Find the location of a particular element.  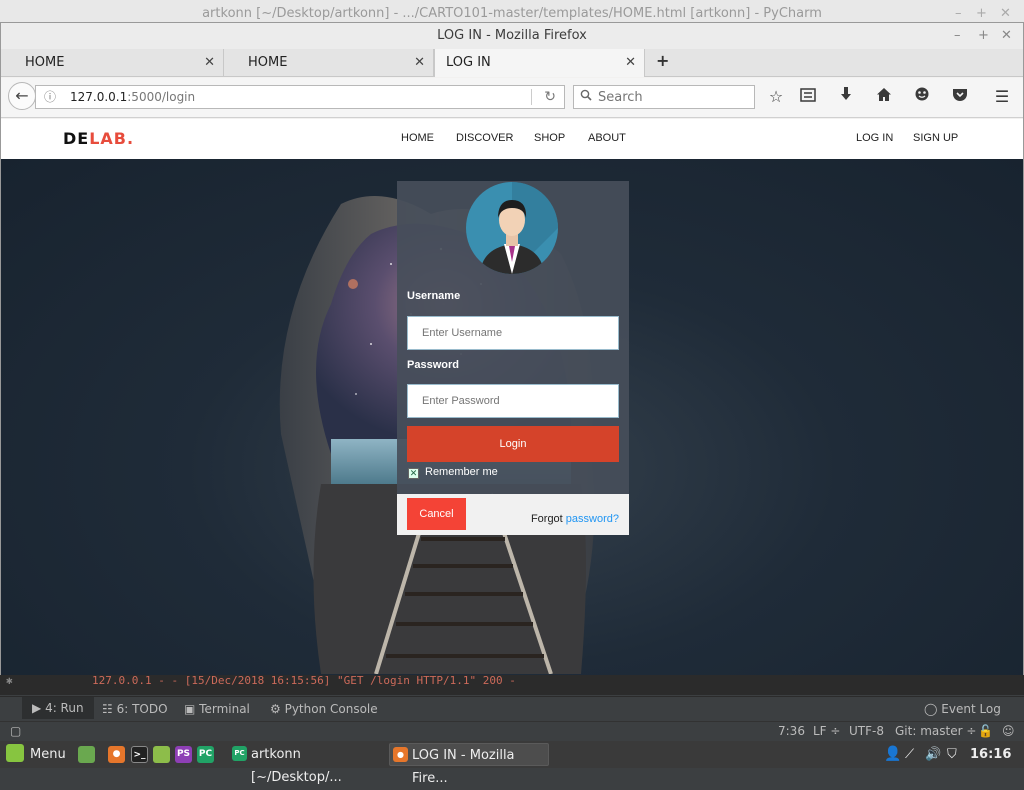

password-label: Password is located at coordinates (433, 365).